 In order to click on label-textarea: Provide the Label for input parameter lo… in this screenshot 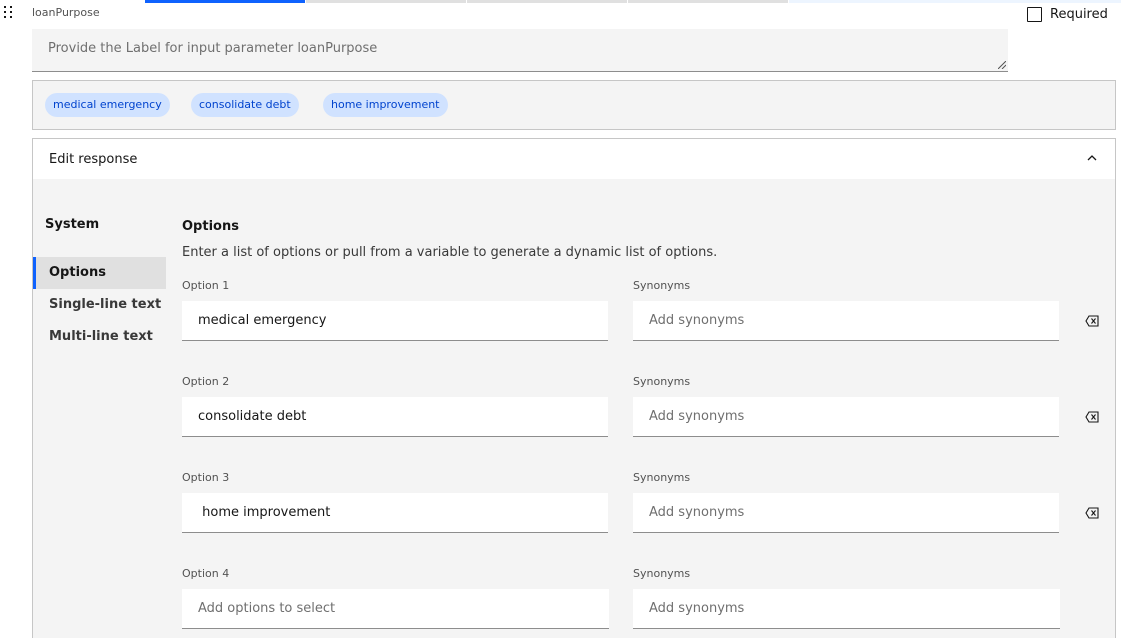, I will do `click(520, 50)`.